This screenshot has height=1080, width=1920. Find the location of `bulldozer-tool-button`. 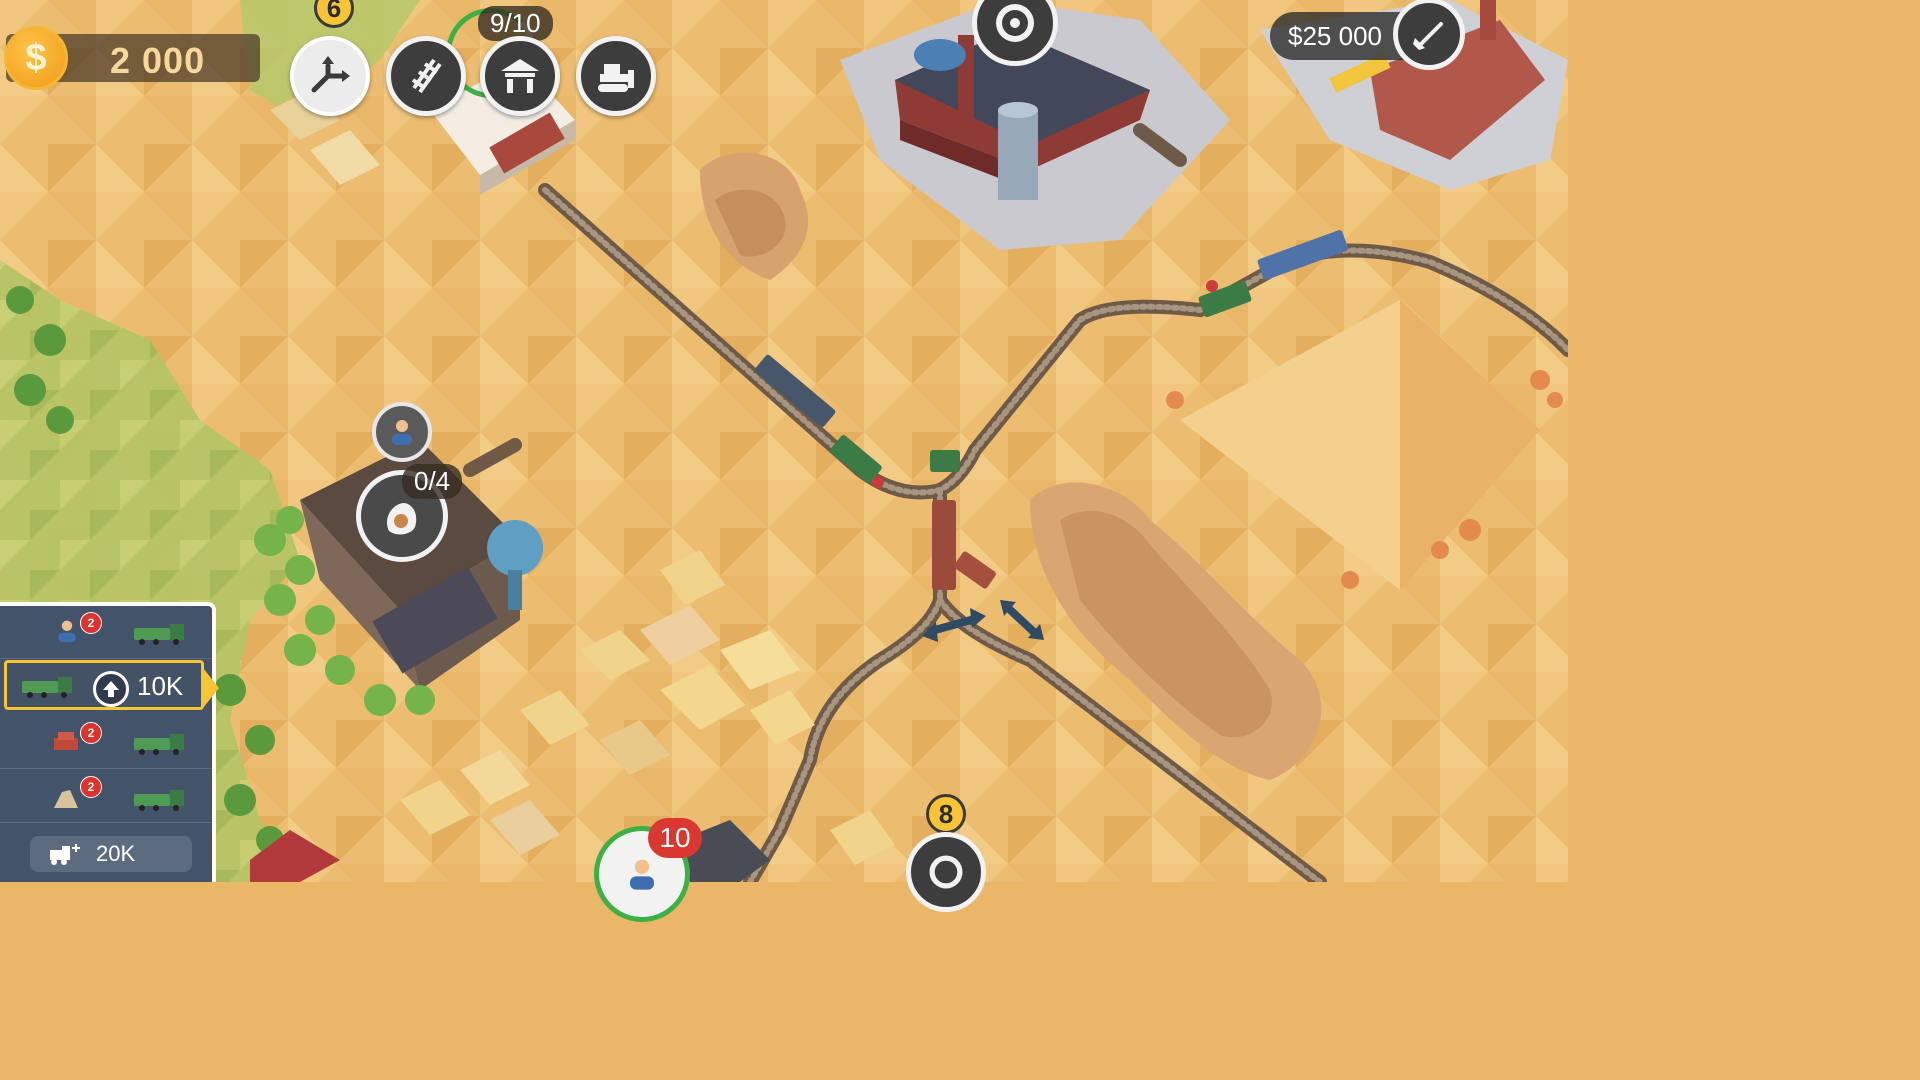

bulldozer-tool-button is located at coordinates (616, 76).